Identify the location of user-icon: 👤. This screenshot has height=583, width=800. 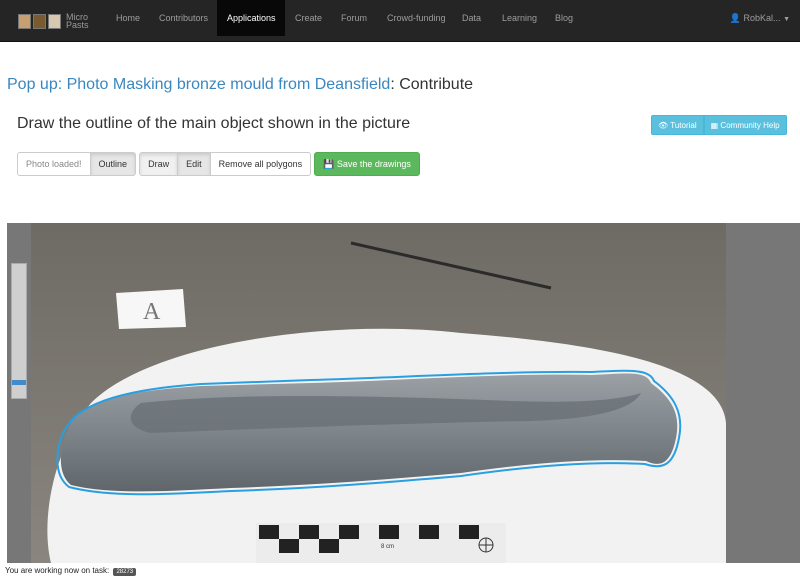
(735, 18).